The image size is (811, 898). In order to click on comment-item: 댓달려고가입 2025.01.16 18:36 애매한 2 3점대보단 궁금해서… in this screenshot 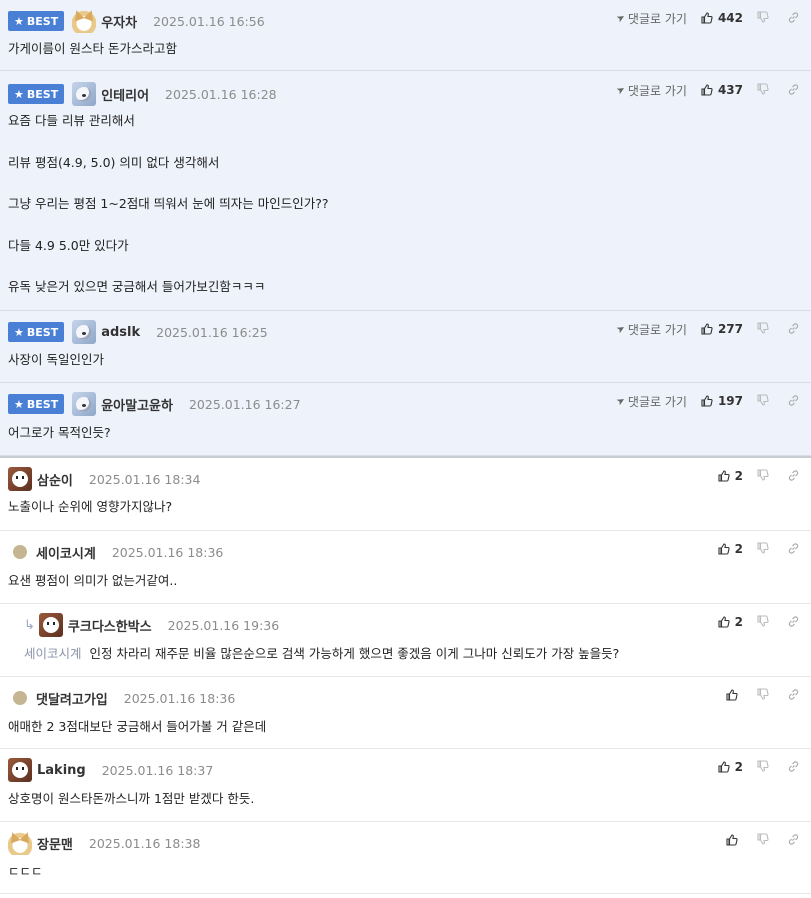, I will do `click(405, 713)`.